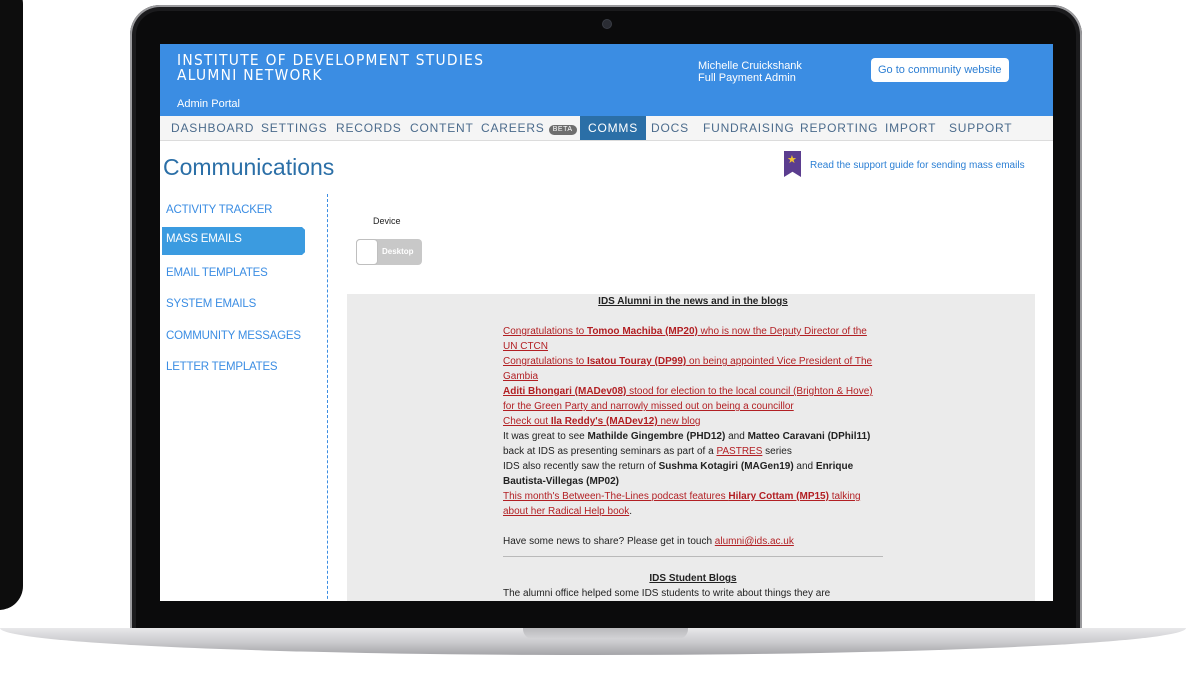 This screenshot has width=1186, height=674. I want to click on toggle-knob, so click(367, 252).